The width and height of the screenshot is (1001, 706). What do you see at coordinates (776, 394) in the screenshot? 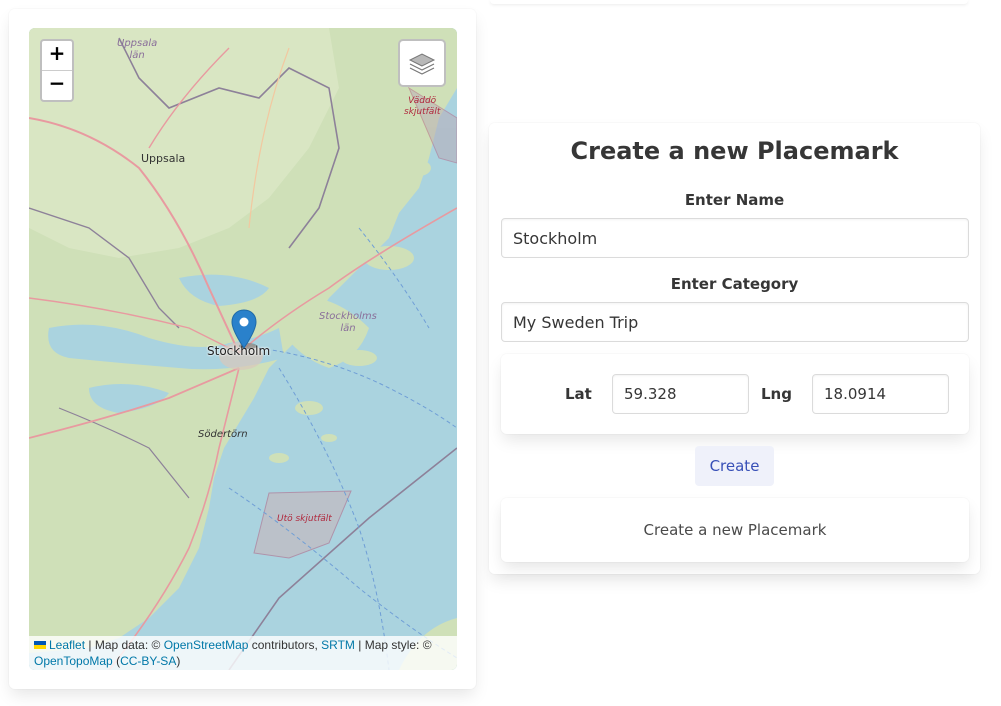
I see `lng-label: Lng` at bounding box center [776, 394].